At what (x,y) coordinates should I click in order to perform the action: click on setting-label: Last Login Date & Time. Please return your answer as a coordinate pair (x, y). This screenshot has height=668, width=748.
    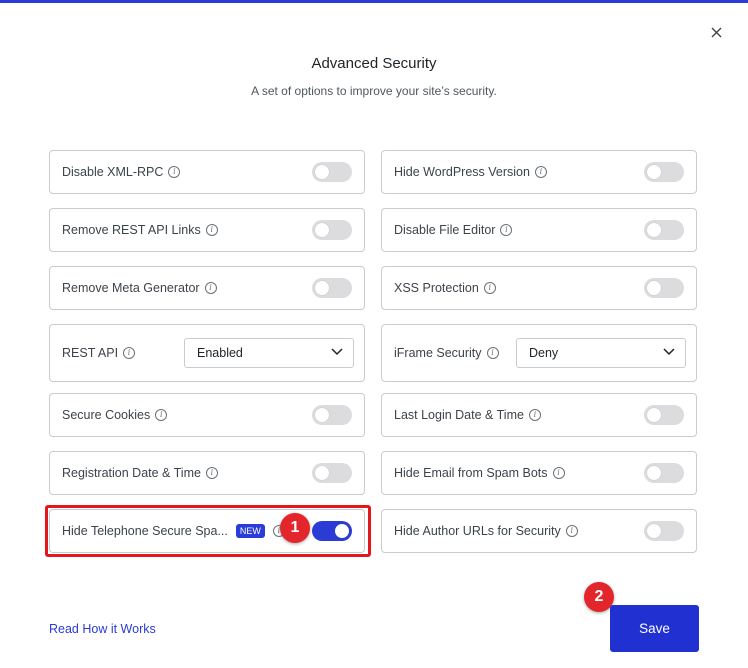
    Looking at the image, I should click on (459, 415).